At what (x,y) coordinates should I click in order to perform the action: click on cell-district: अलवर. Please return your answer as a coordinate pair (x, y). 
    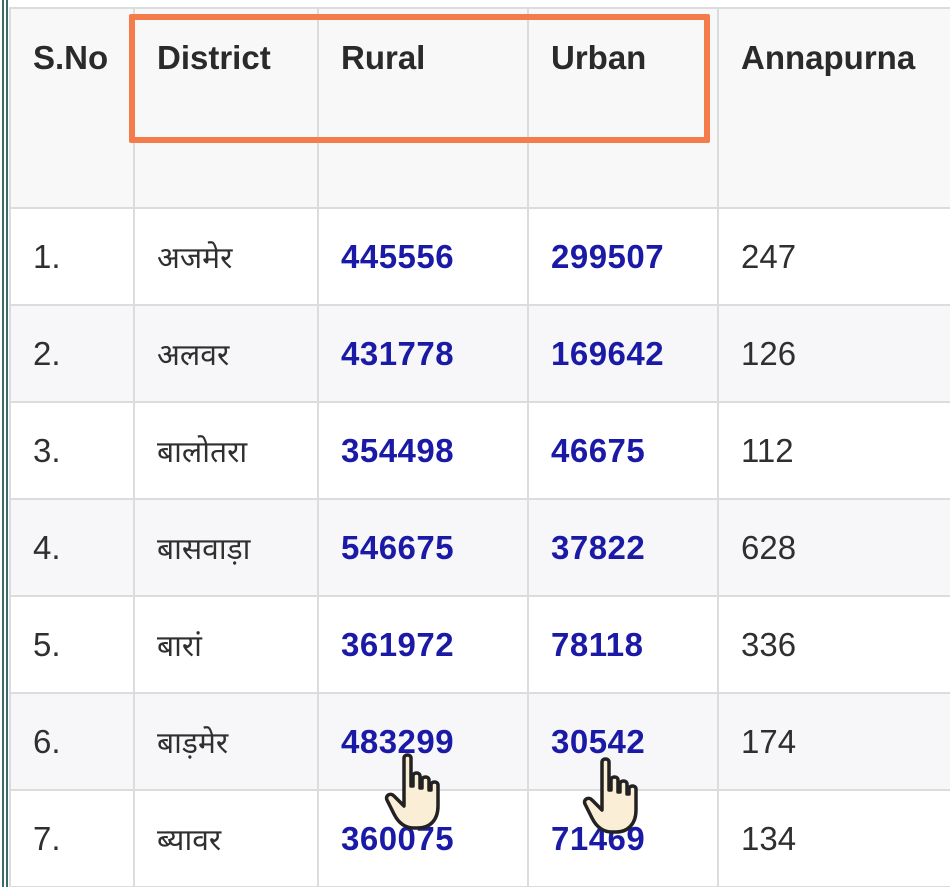
    Looking at the image, I should click on (226, 353).